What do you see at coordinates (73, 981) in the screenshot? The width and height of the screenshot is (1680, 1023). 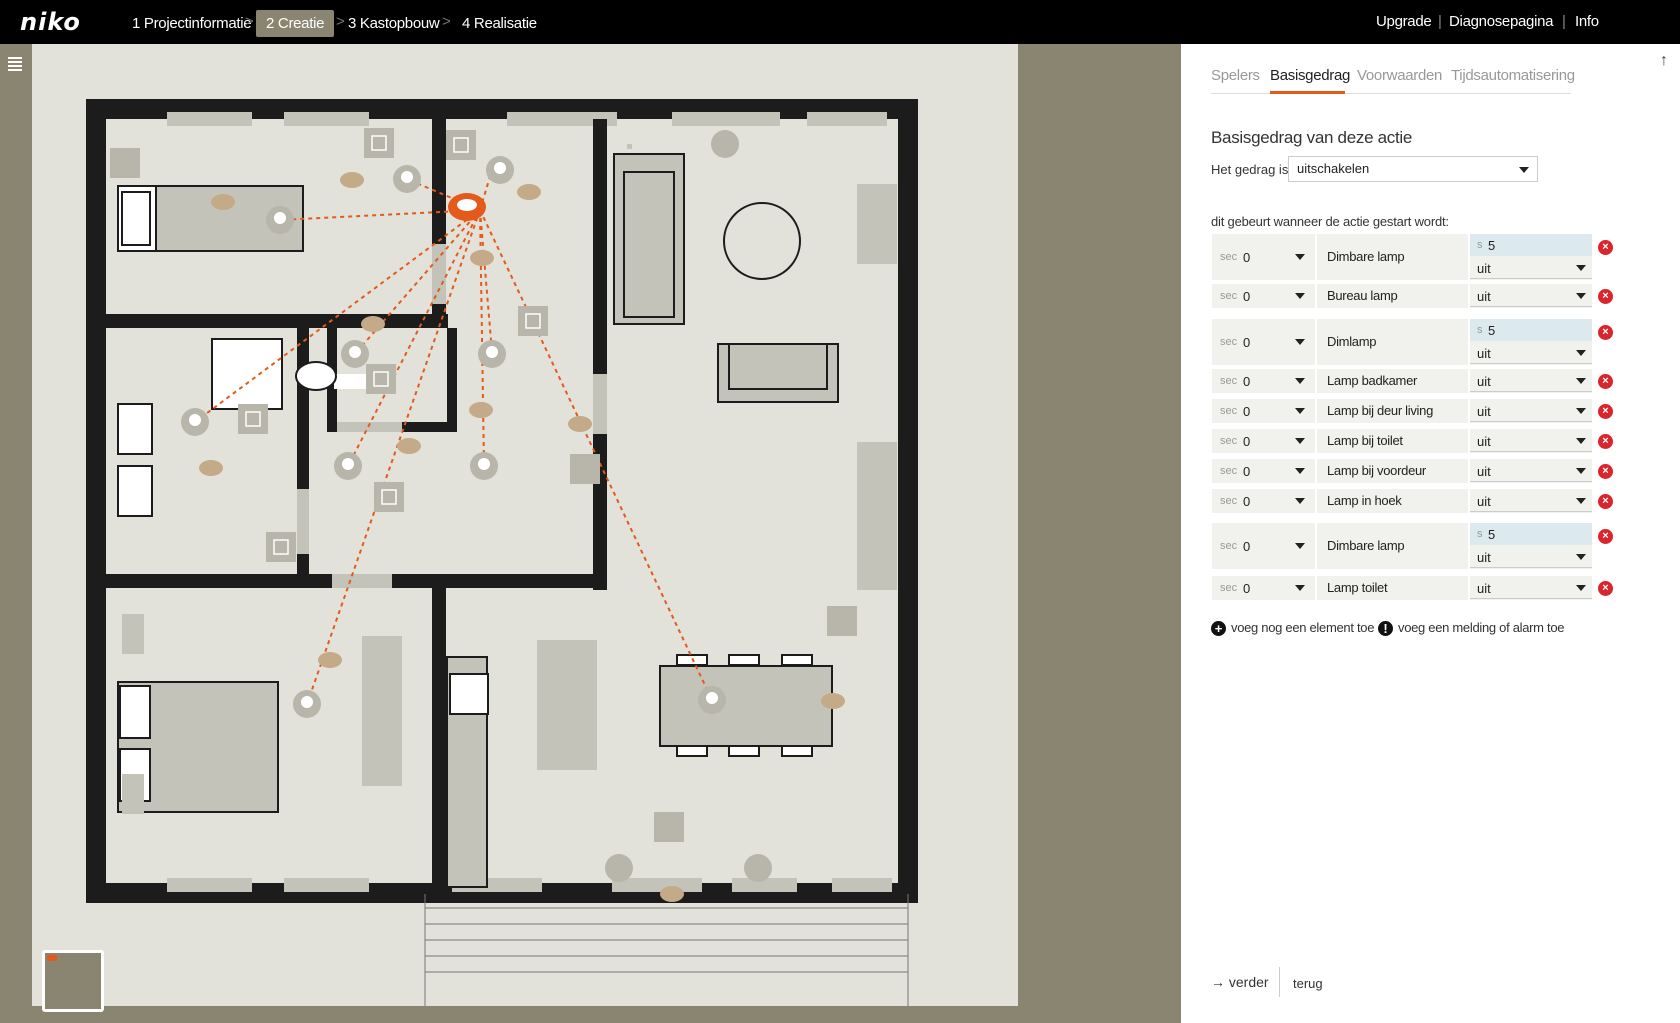 I see `minimap-thumbnail` at bounding box center [73, 981].